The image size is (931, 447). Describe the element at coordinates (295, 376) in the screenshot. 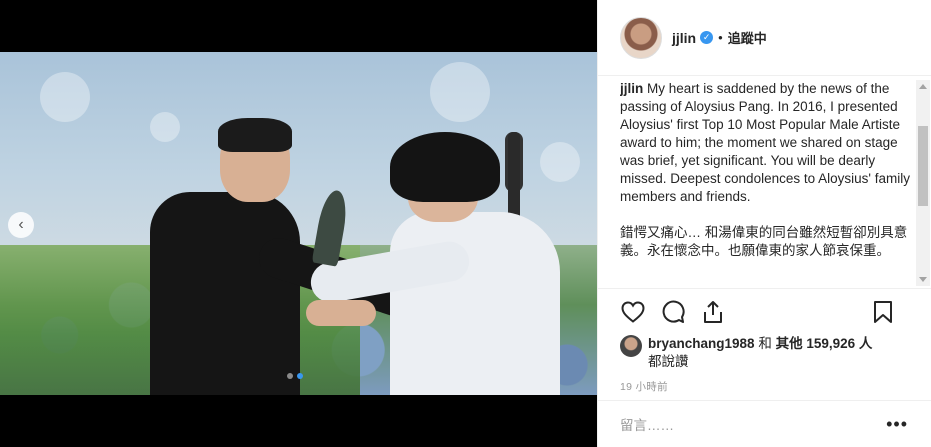

I see `carousel-indicator` at that location.